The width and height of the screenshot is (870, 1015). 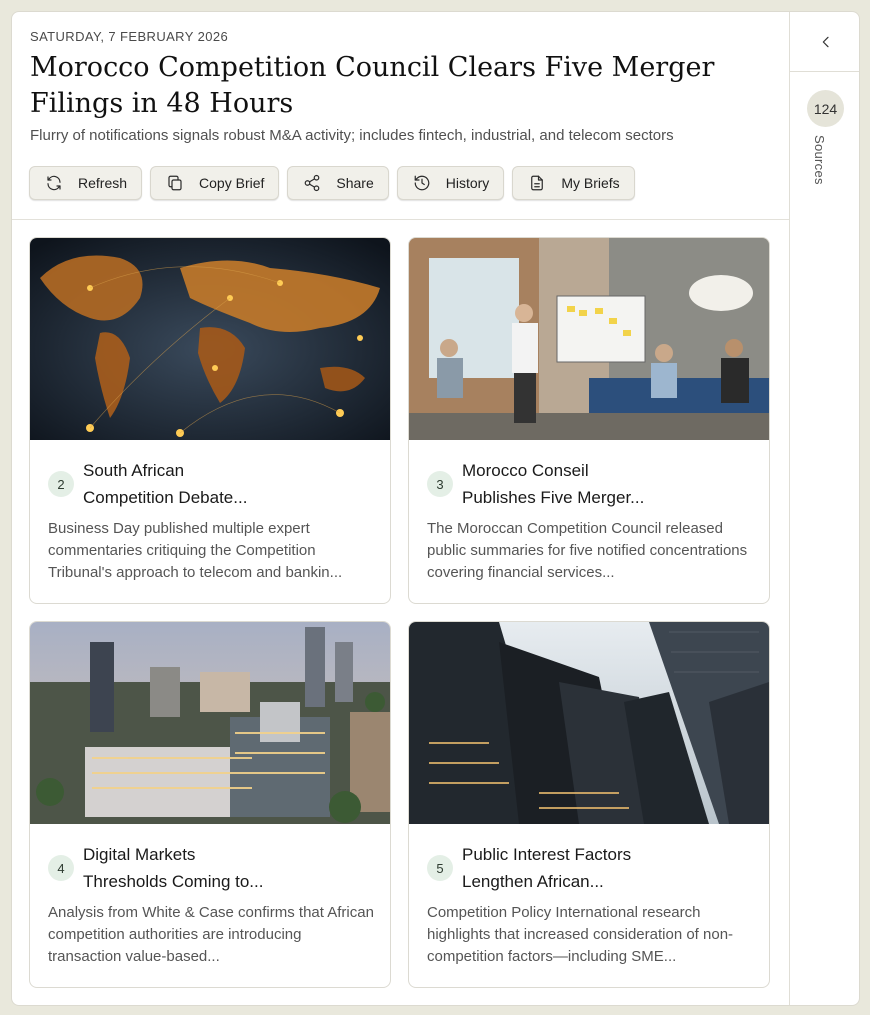 I want to click on sources-label: Sources, so click(x=819, y=160).